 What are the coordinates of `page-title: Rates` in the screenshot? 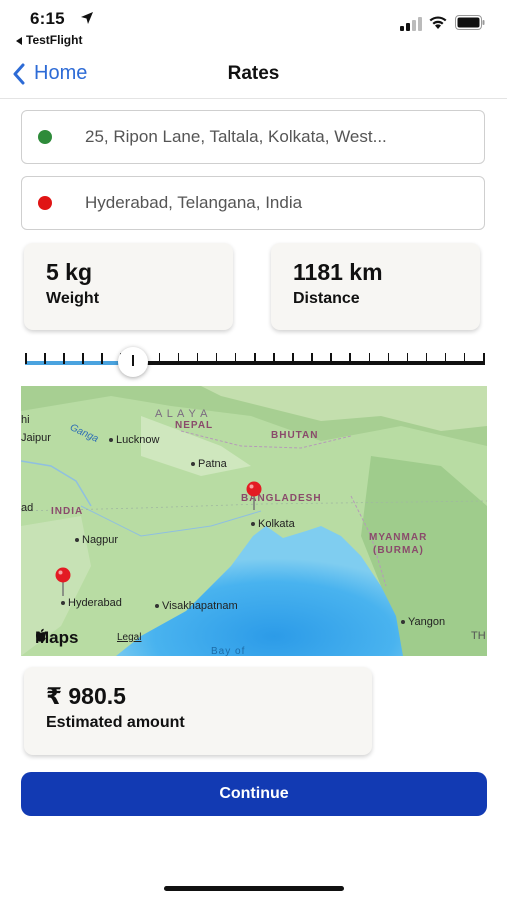 It's located at (253, 73).